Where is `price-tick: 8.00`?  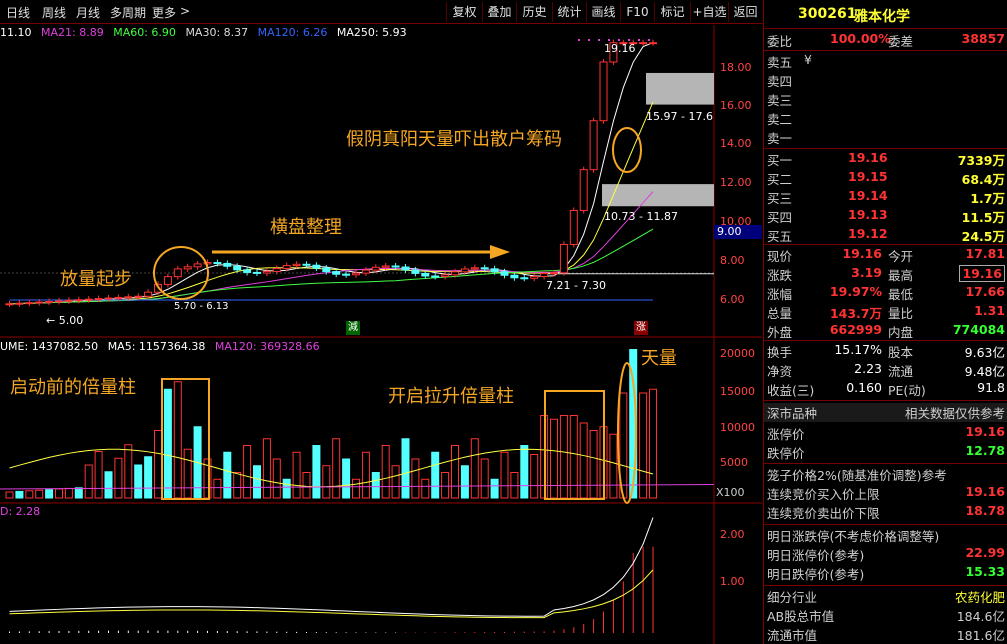 price-tick: 8.00 is located at coordinates (732, 260).